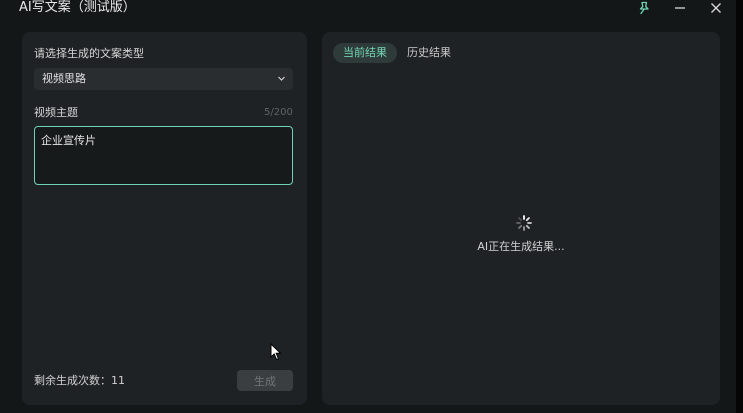  I want to click on title-bar: AI写文案（测试版）, so click(368, 10).